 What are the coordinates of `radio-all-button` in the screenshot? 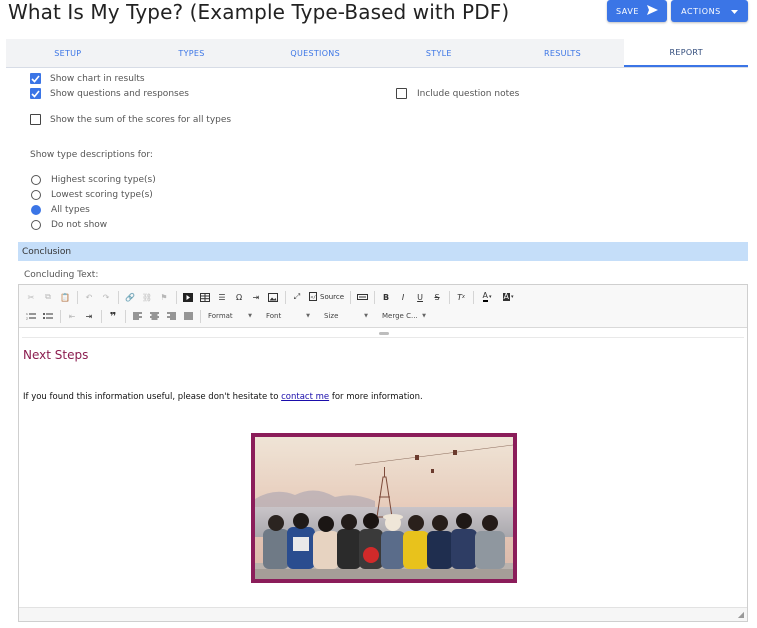 It's located at (36, 210).